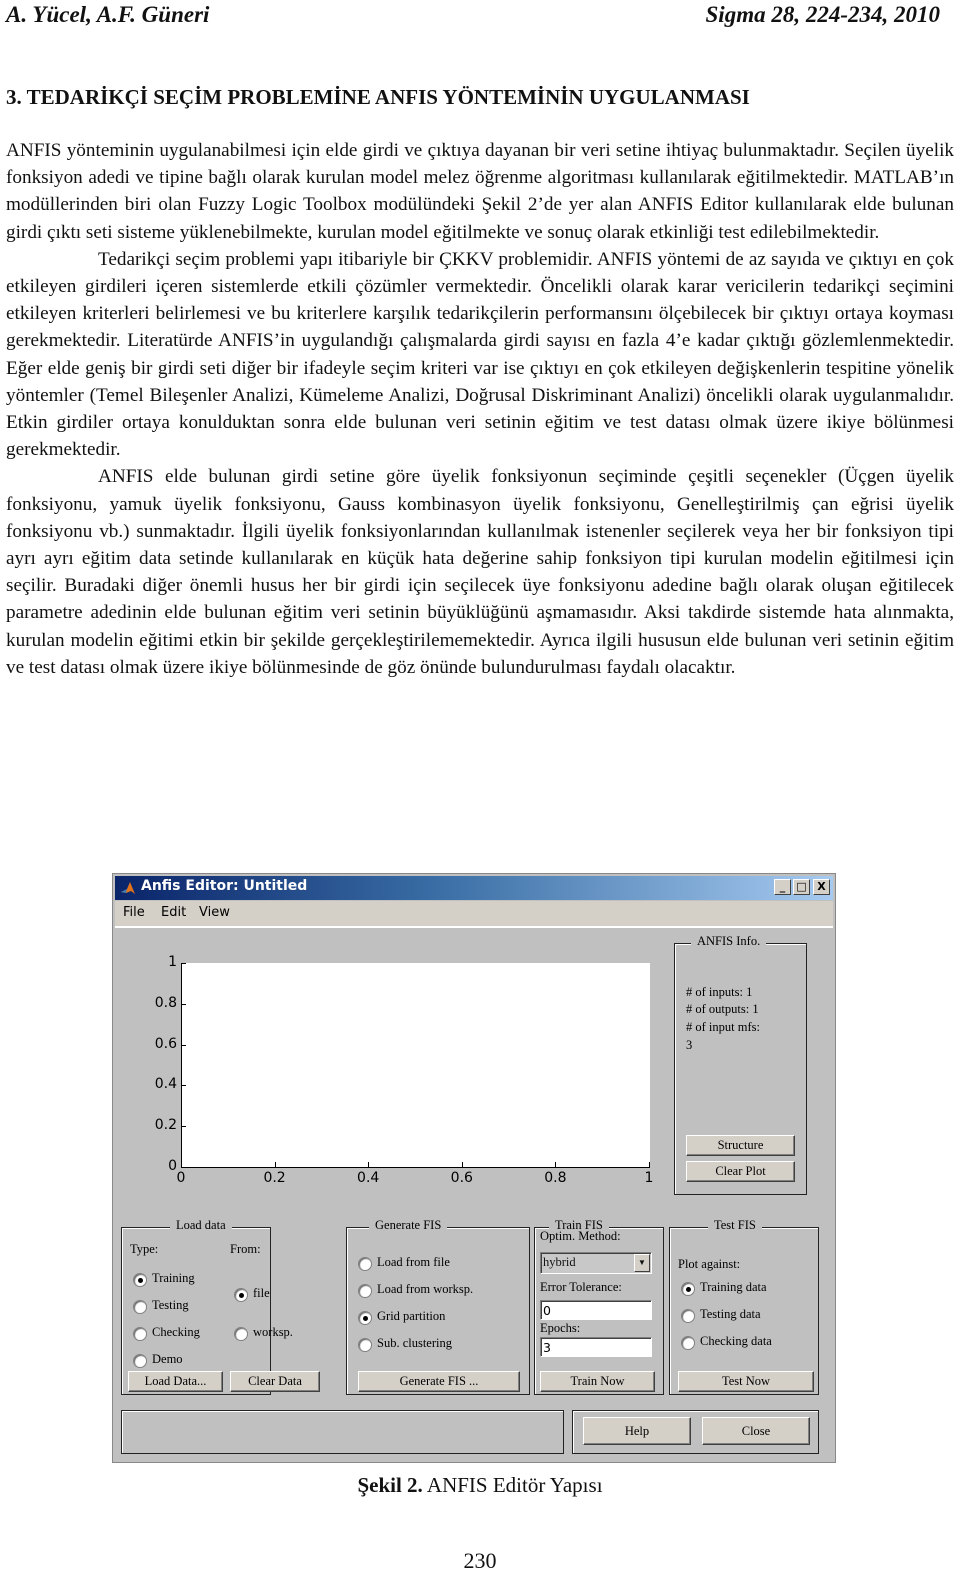  I want to click on radio-label: Grid partition, so click(411, 1316).